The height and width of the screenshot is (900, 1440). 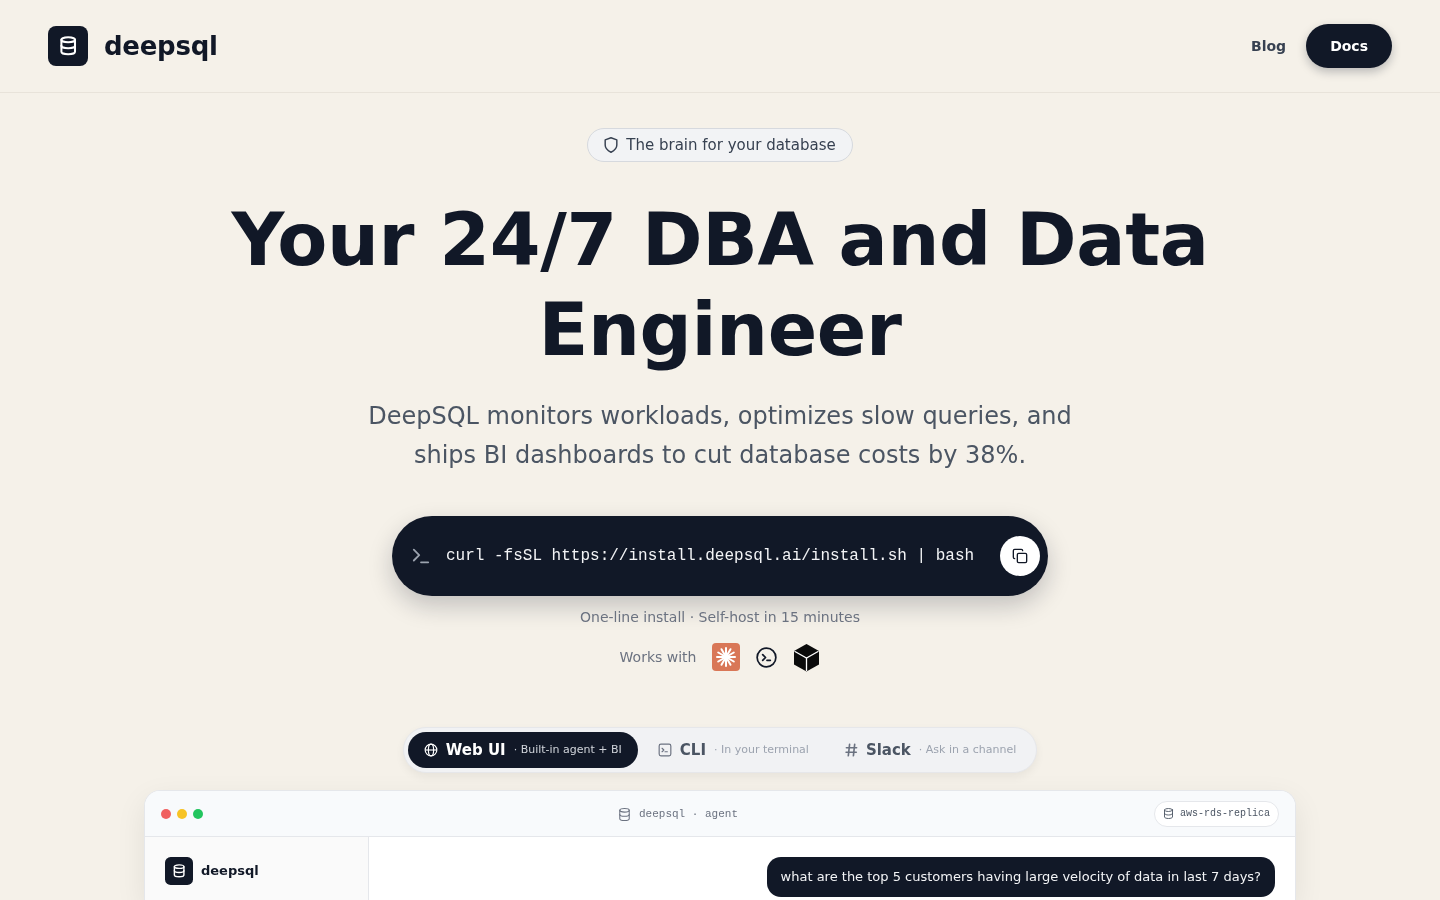 What do you see at coordinates (851, 750) in the screenshot?
I see `hash-icon` at bounding box center [851, 750].